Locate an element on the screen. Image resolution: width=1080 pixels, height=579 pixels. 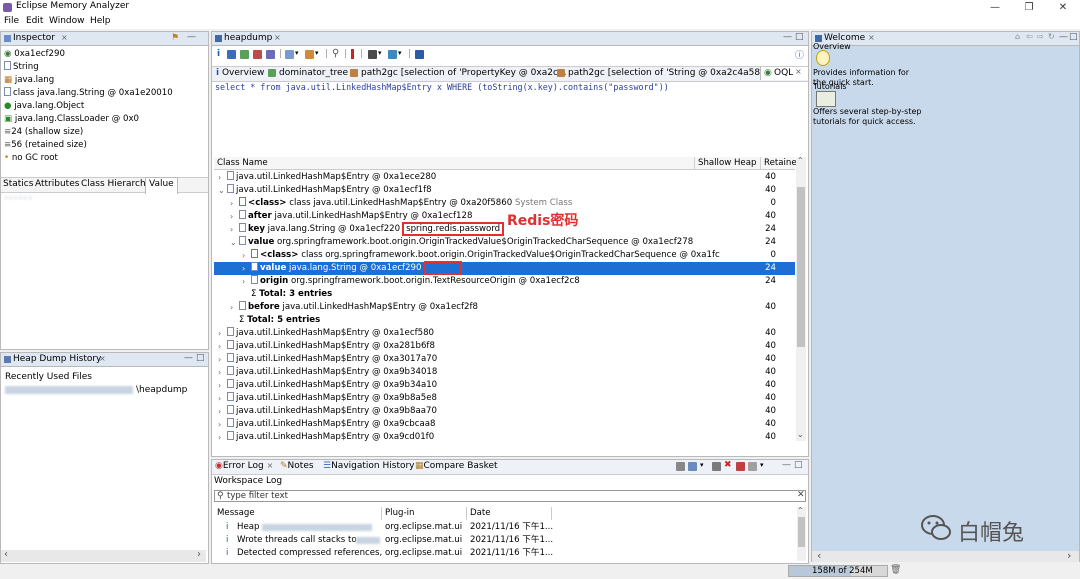
back-icon: ⇦ is located at coordinates (1029, 36).